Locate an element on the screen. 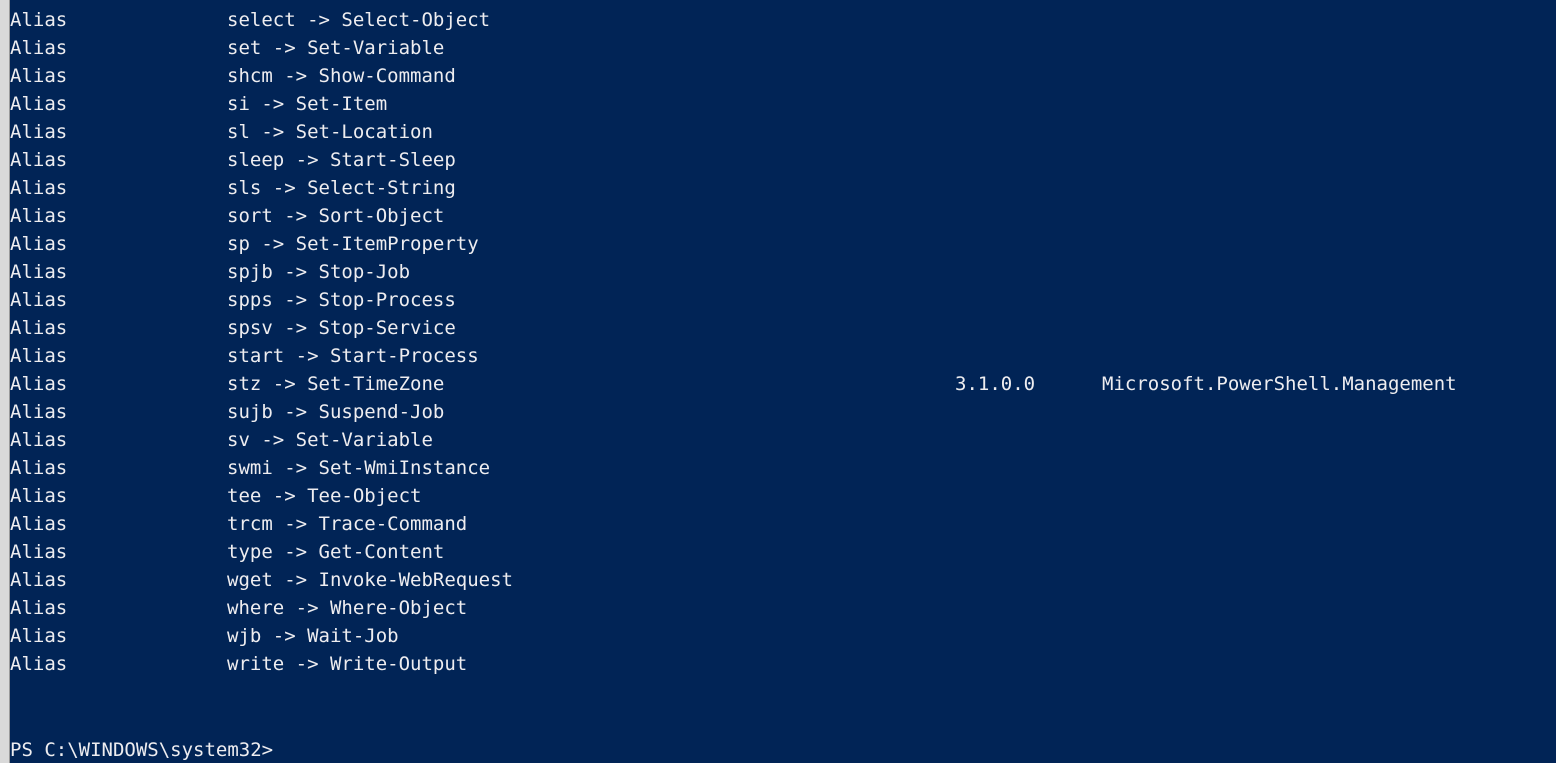  command-name-cell: sp -> Set-ItemProperty is located at coordinates (353, 244).